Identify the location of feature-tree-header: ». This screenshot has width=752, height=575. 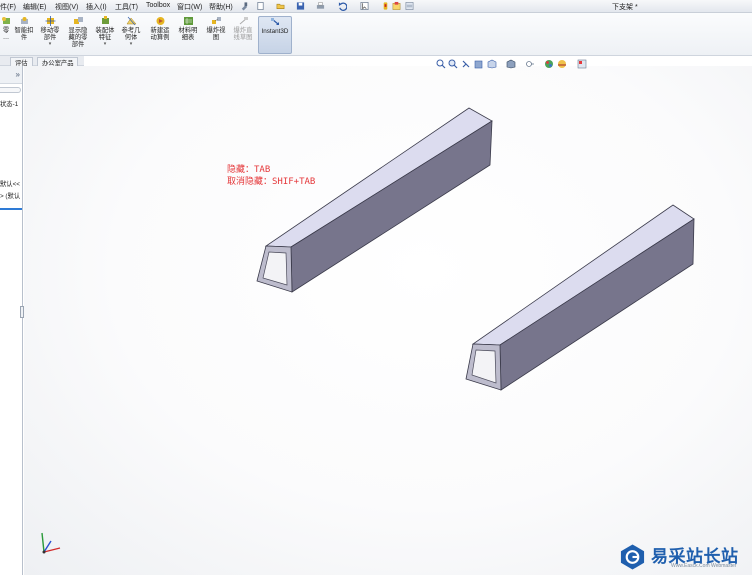
(11, 75).